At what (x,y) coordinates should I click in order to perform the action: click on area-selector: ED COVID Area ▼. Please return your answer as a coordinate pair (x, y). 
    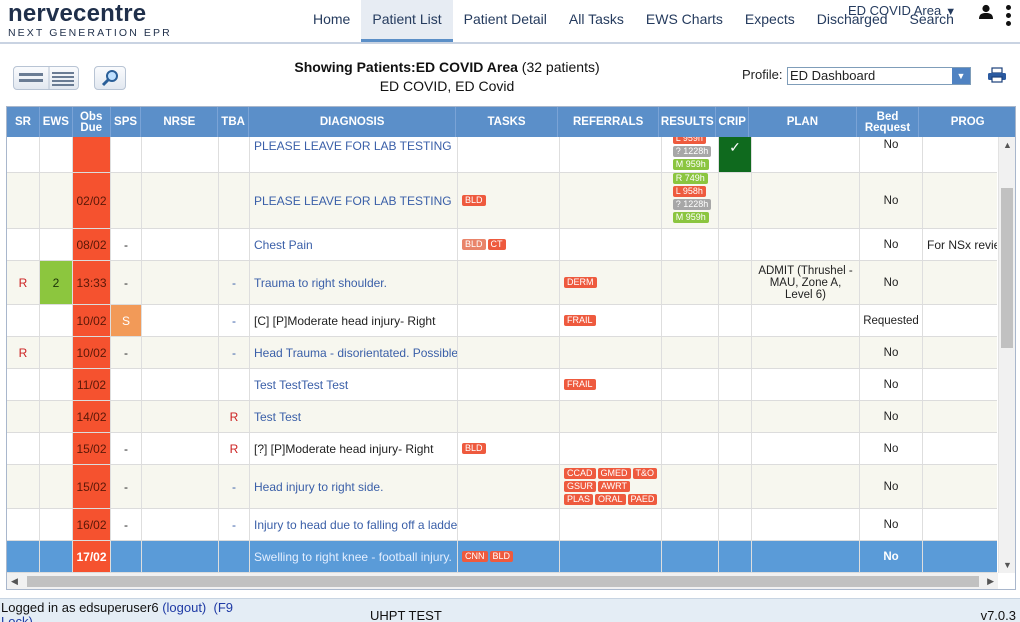
    Looking at the image, I should click on (902, 10).